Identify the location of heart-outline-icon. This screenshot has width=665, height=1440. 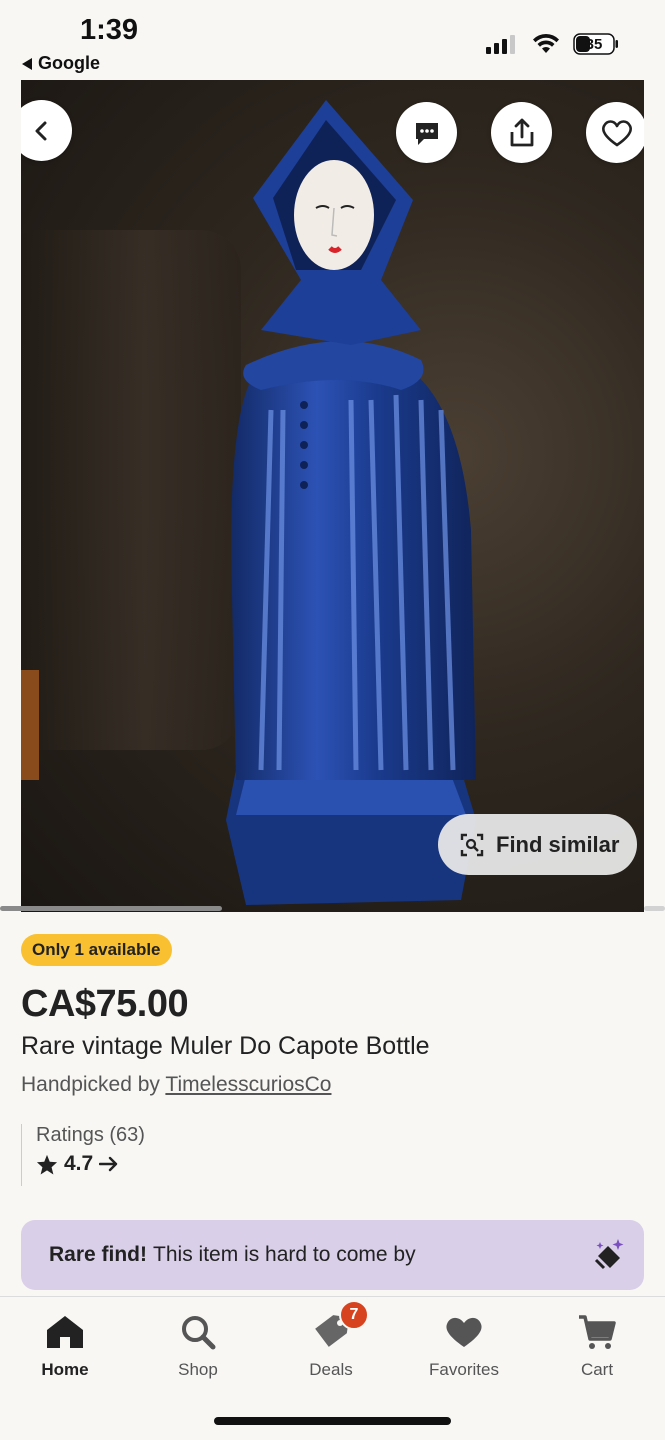
(616, 132).